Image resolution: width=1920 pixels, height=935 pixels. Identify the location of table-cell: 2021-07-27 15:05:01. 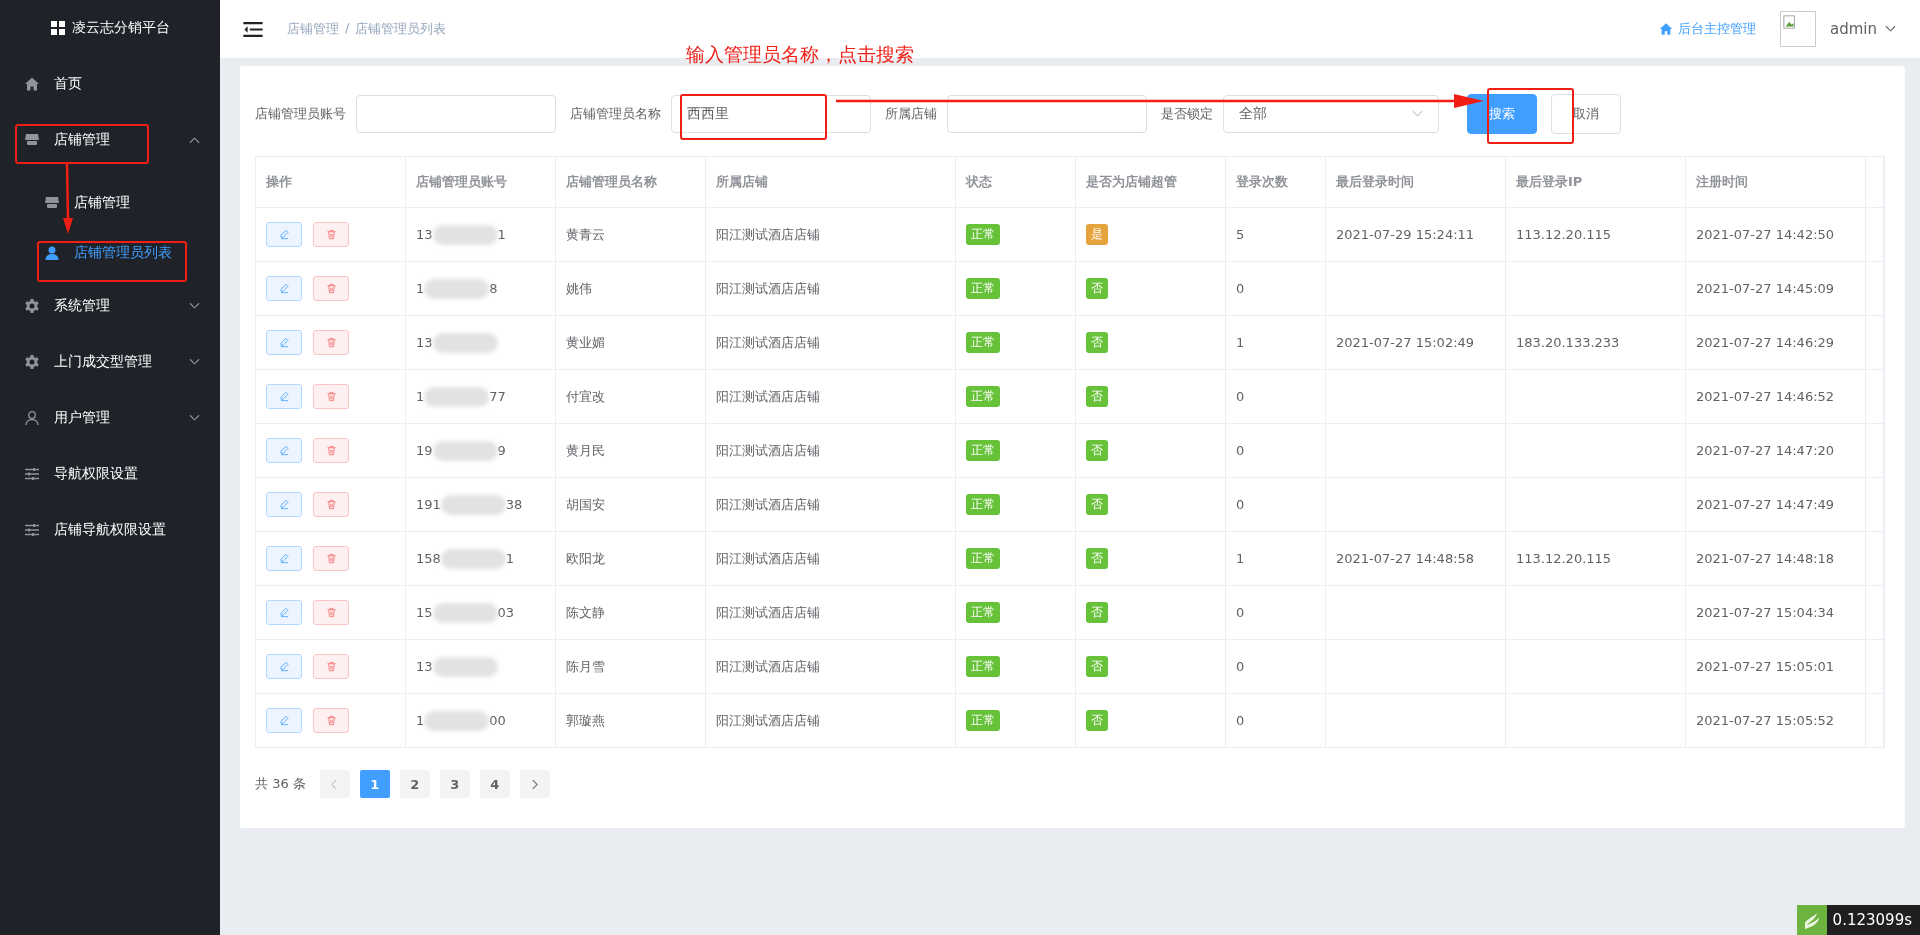
(1765, 666).